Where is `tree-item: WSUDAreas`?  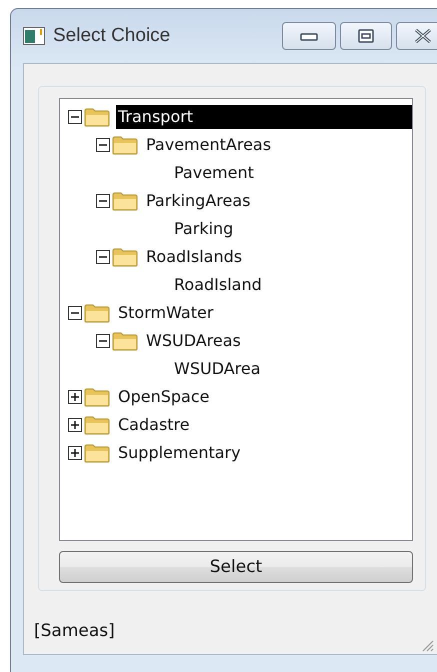
tree-item: WSUDAreas is located at coordinates (193, 341).